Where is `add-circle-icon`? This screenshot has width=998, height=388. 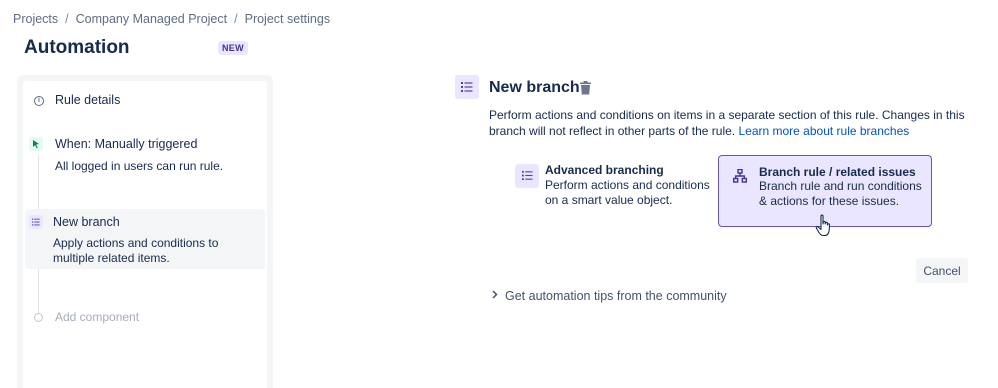 add-circle-icon is located at coordinates (38, 317).